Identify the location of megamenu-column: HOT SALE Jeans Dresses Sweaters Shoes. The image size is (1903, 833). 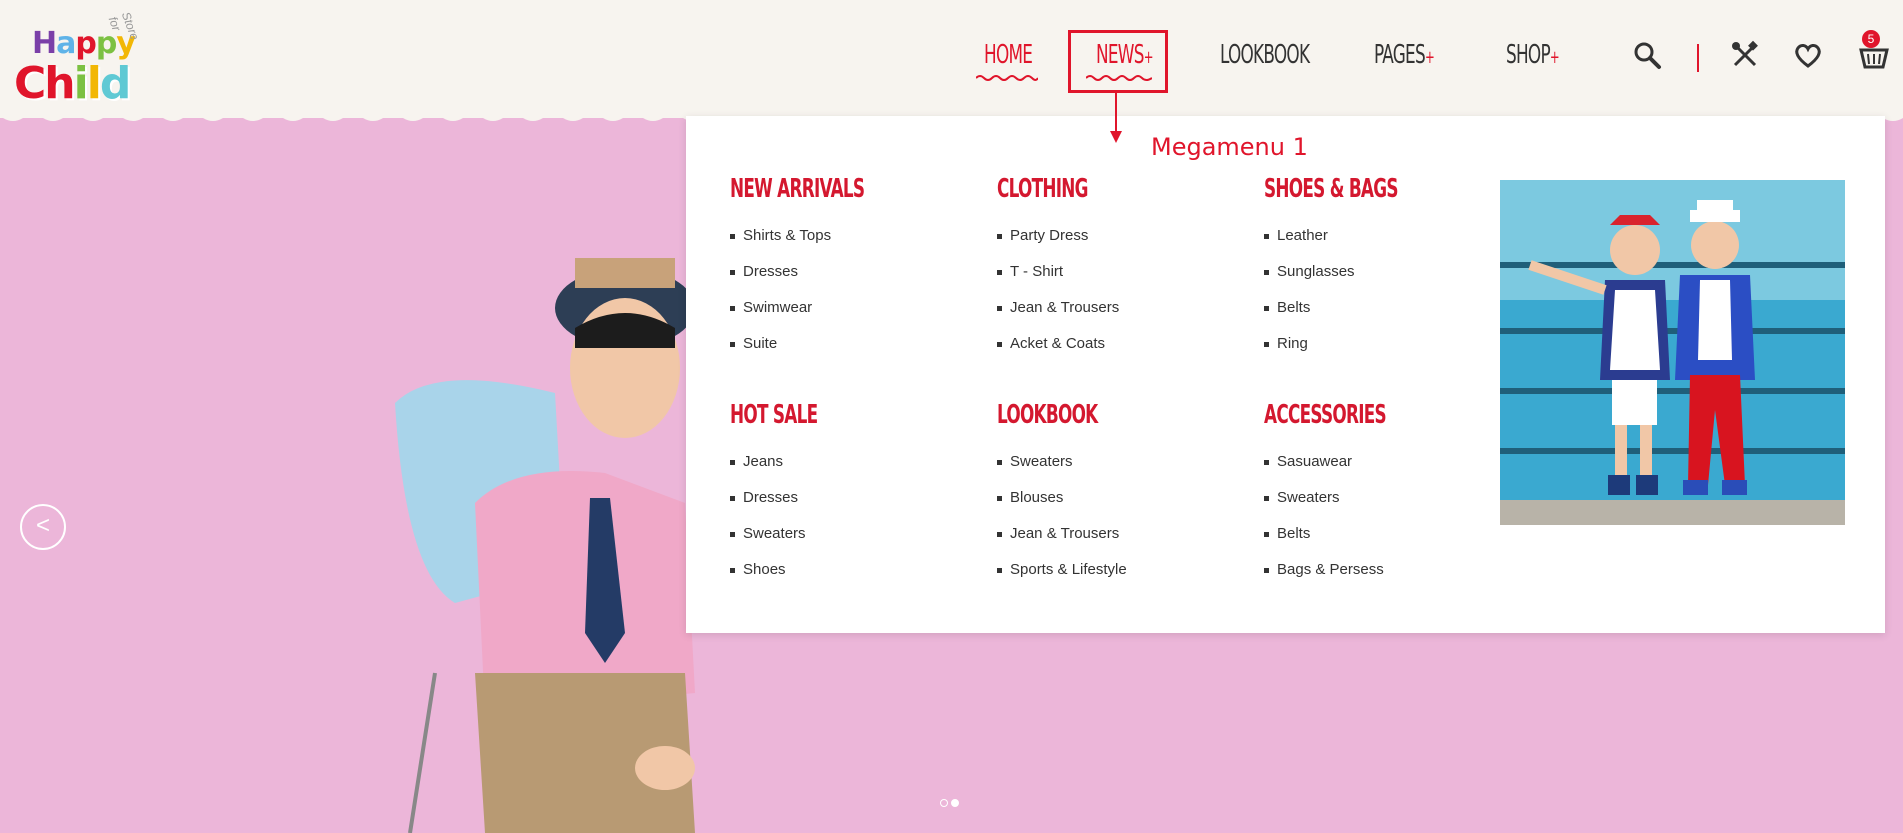
(790, 494).